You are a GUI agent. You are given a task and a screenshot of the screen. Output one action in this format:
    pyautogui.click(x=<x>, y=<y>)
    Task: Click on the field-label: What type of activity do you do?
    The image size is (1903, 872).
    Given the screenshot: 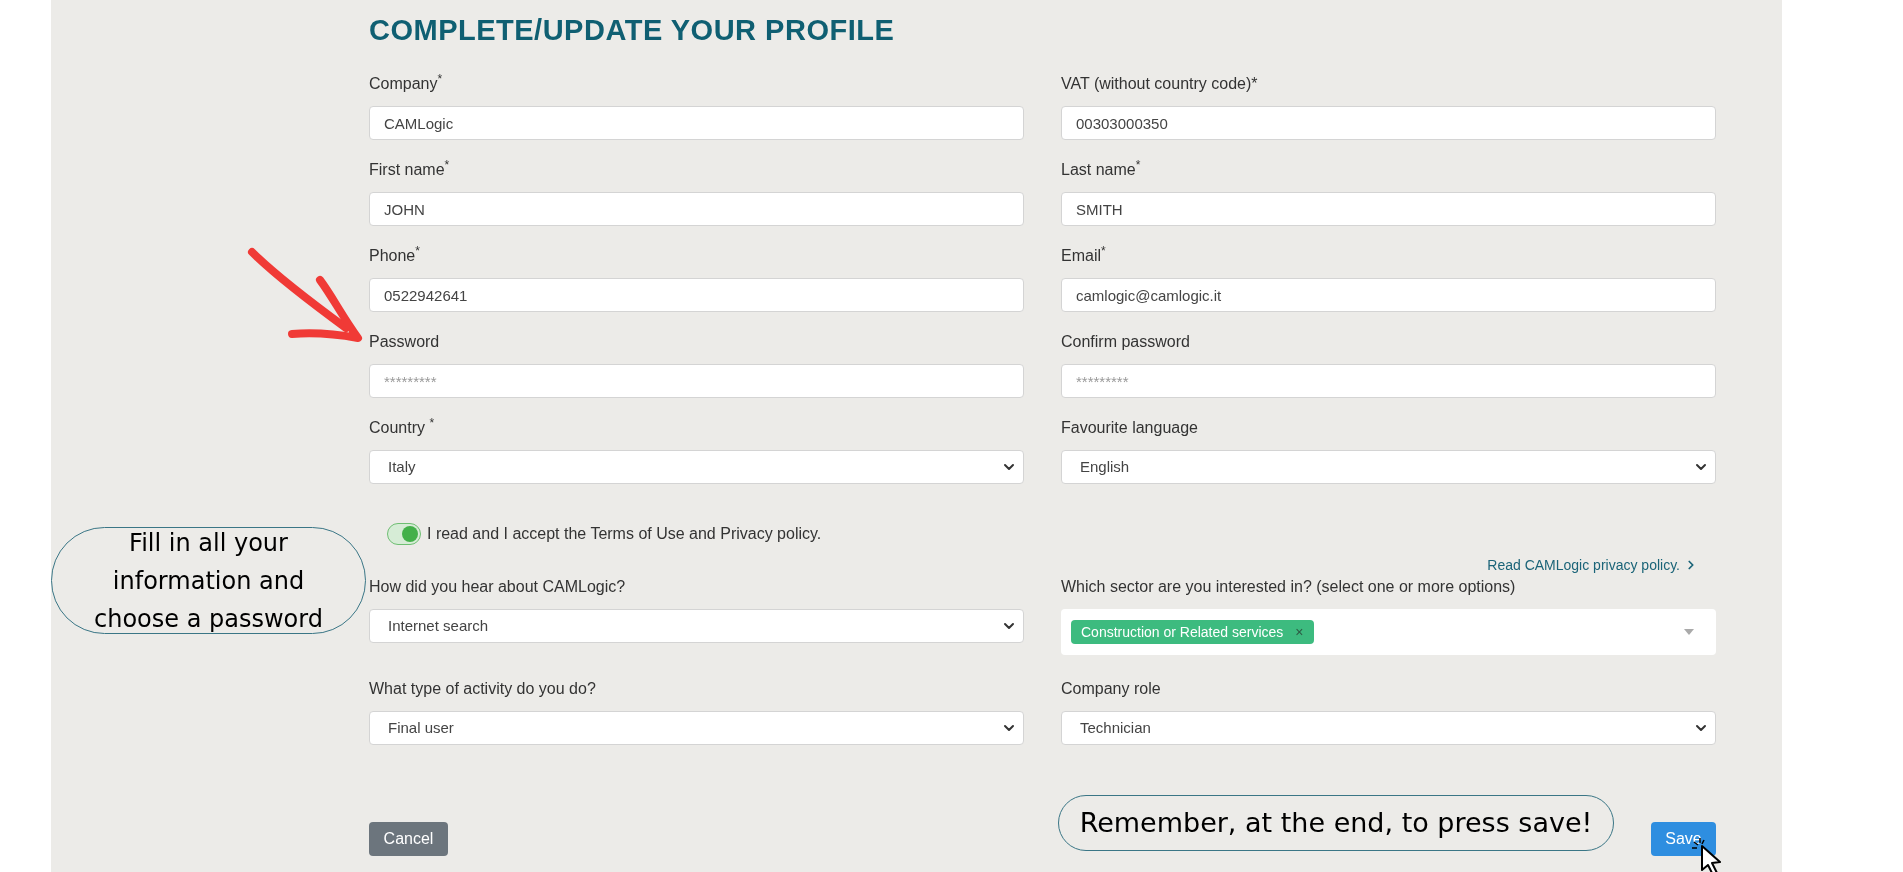 What is the action you would take?
    pyautogui.click(x=483, y=689)
    